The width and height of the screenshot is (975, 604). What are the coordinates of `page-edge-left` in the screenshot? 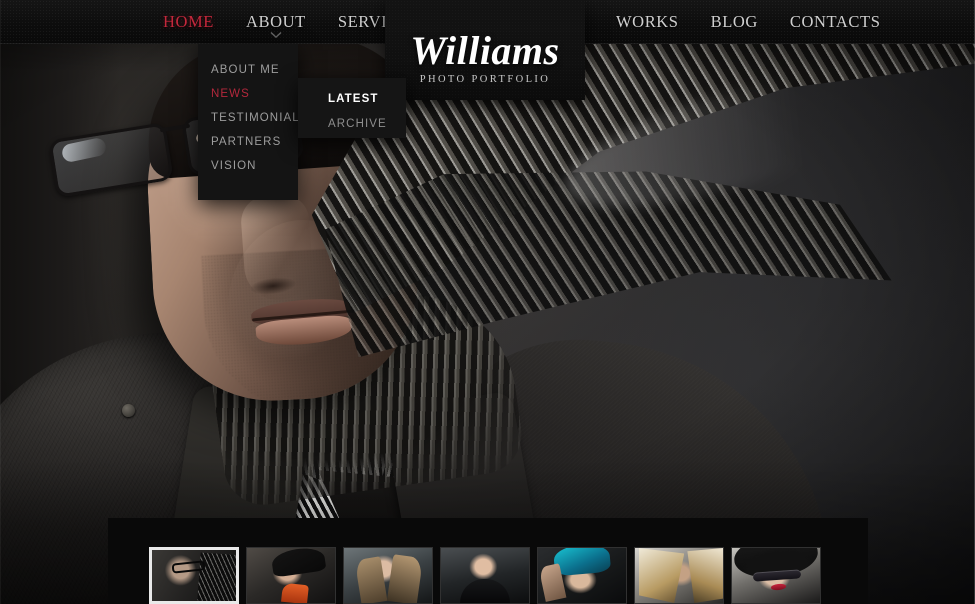 It's located at (0, 302).